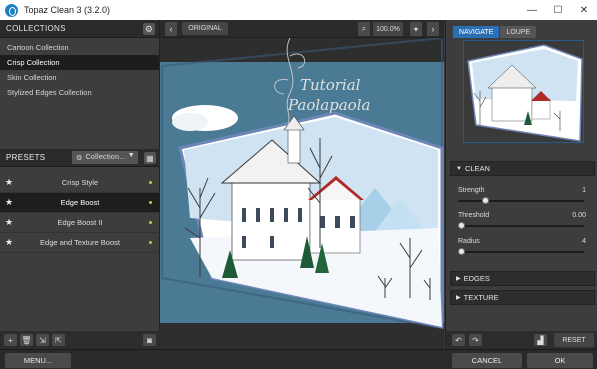 Image resolution: width=597 pixels, height=369 pixels. I want to click on close-button: ✕, so click(584, 10).